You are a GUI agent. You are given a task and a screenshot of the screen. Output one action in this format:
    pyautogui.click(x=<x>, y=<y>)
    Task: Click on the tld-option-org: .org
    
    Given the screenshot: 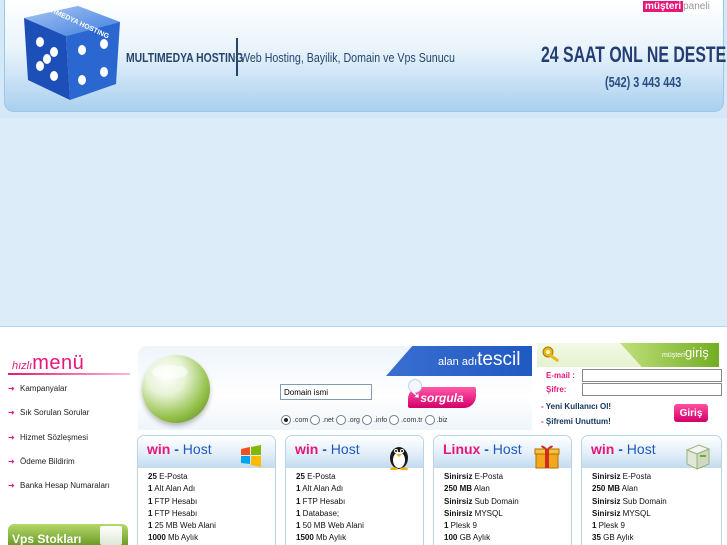 What is the action you would take?
    pyautogui.click(x=347, y=420)
    